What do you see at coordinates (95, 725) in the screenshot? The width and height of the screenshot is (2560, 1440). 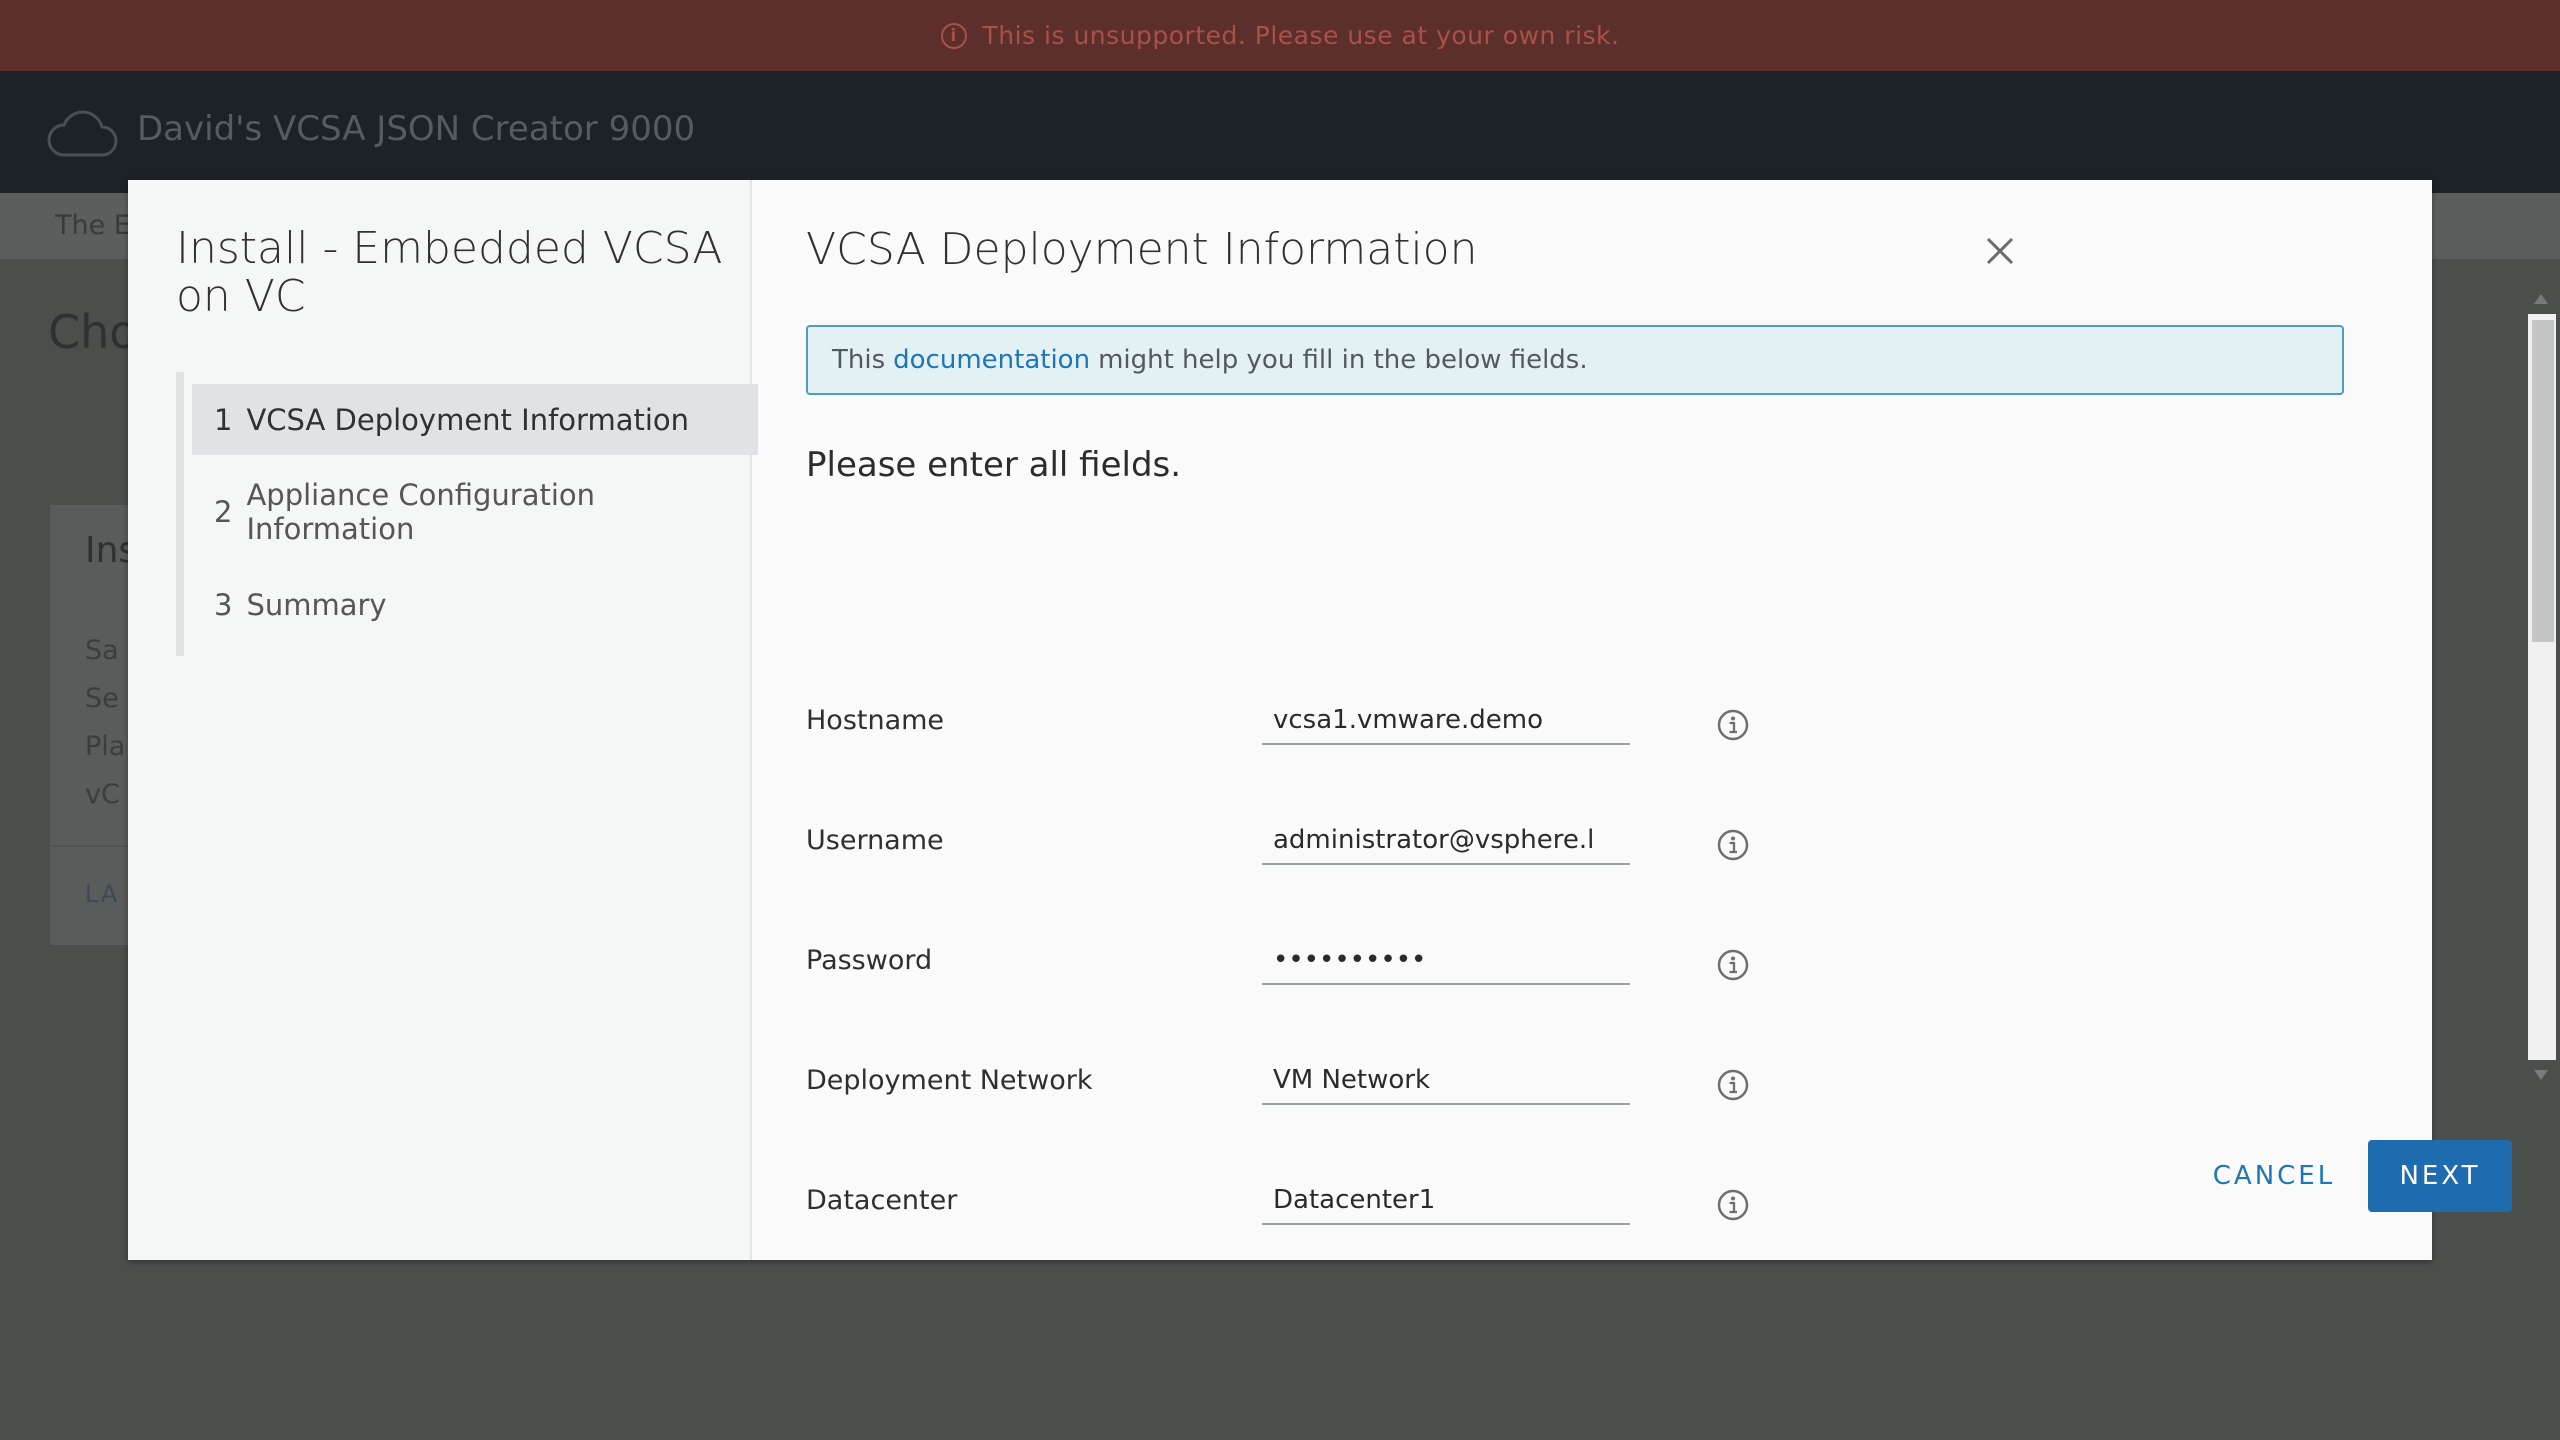 I see `background-card: Ins Sa Se Pla vC LA` at bounding box center [95, 725].